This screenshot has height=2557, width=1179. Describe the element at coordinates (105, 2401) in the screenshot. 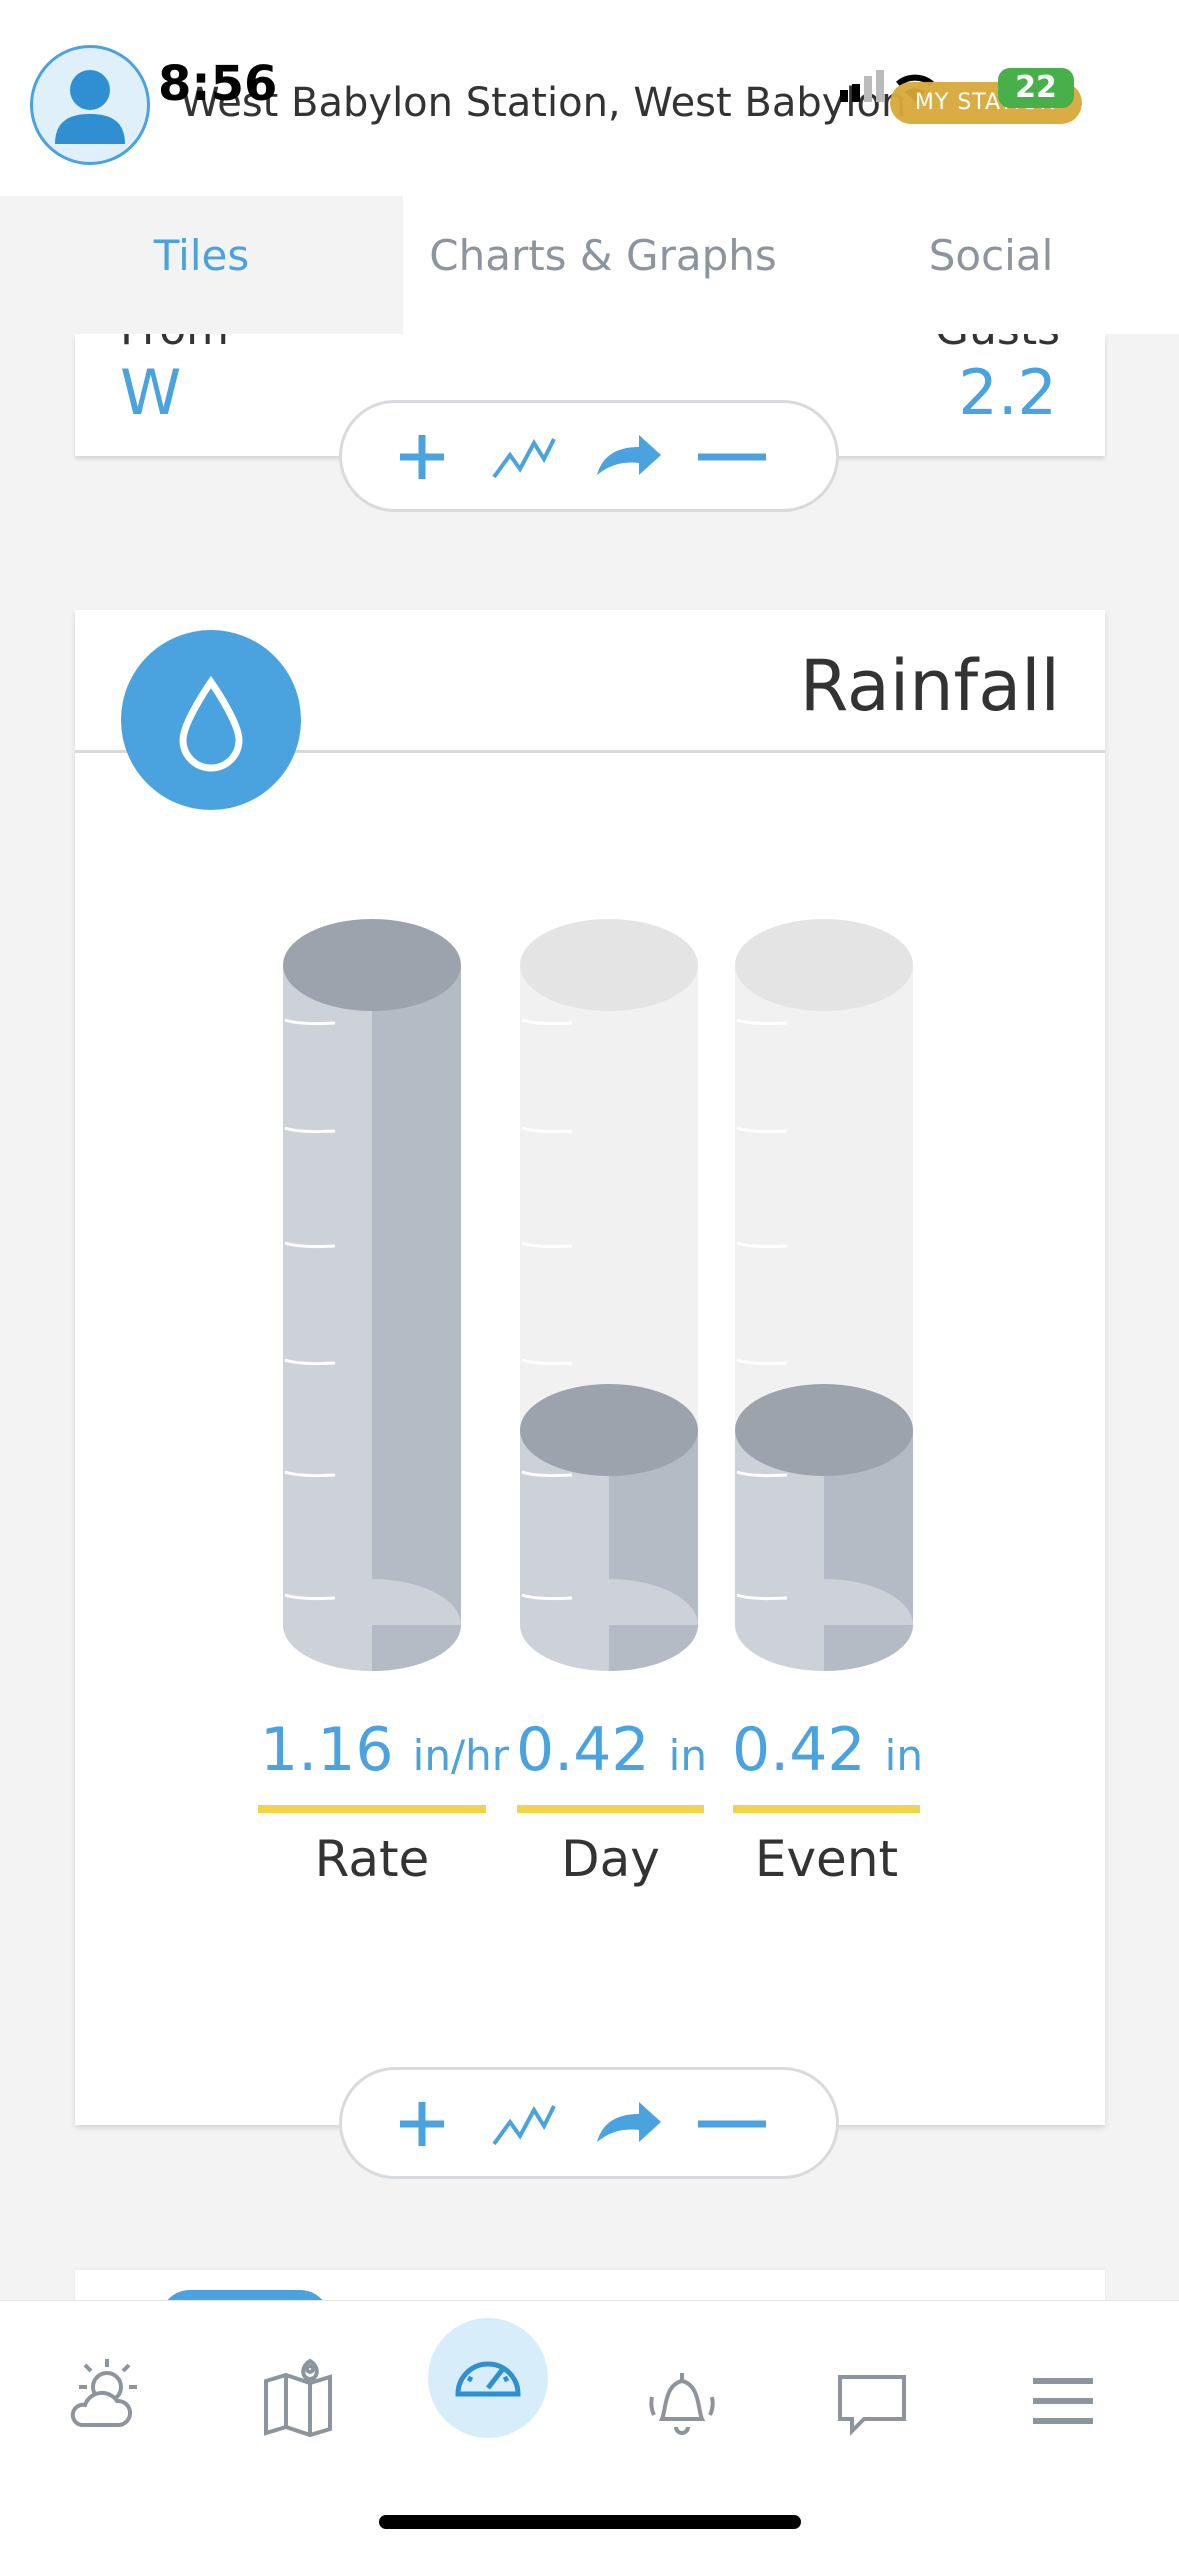

I see `weather-icon` at that location.